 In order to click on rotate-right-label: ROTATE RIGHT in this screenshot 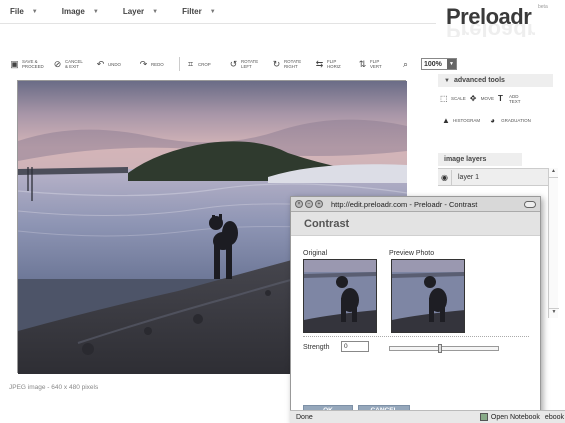, I will do `click(293, 64)`.